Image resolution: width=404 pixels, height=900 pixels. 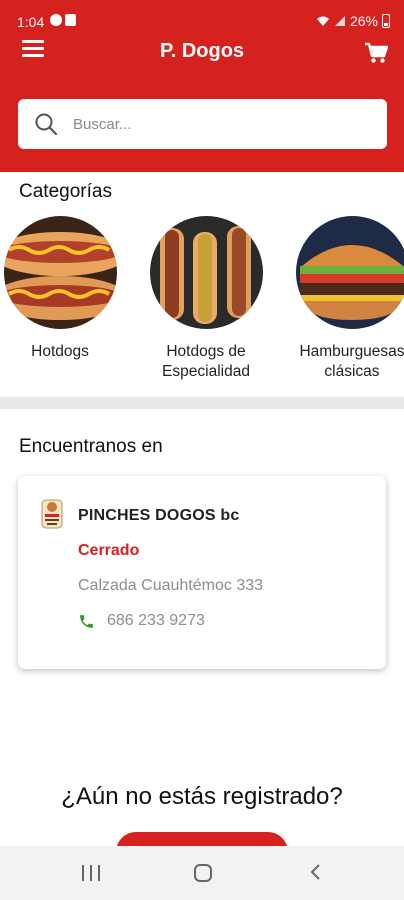 I want to click on search-icon, so click(x=46, y=124).